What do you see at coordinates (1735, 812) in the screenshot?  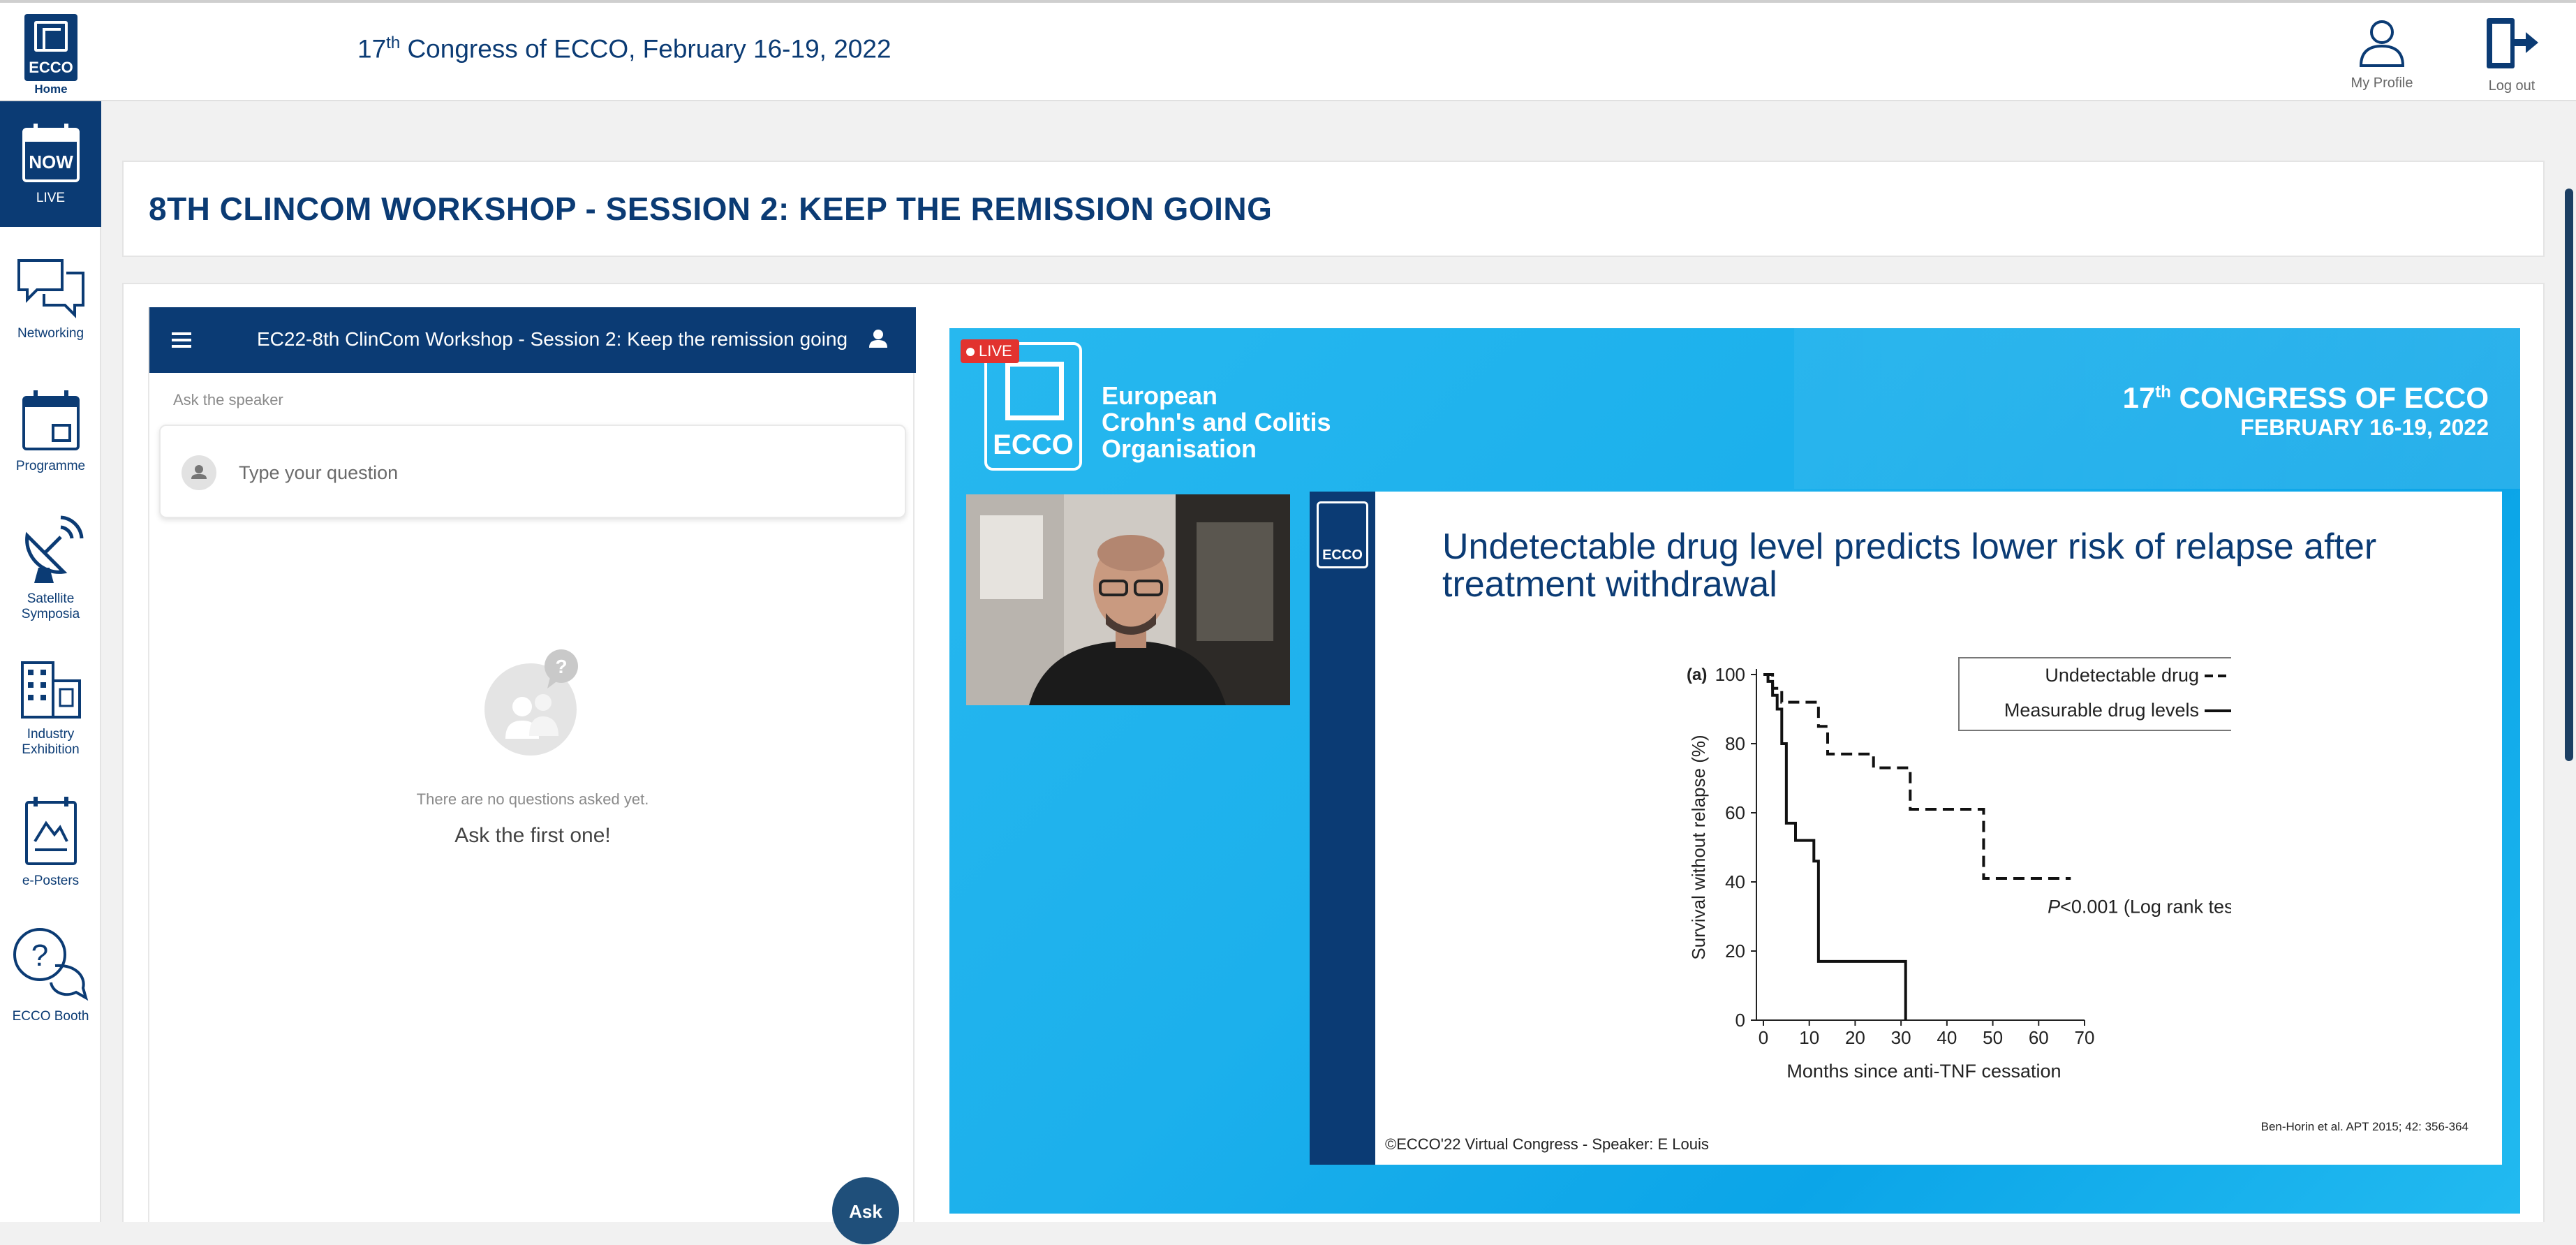 I see `y-tick-label: 60` at bounding box center [1735, 812].